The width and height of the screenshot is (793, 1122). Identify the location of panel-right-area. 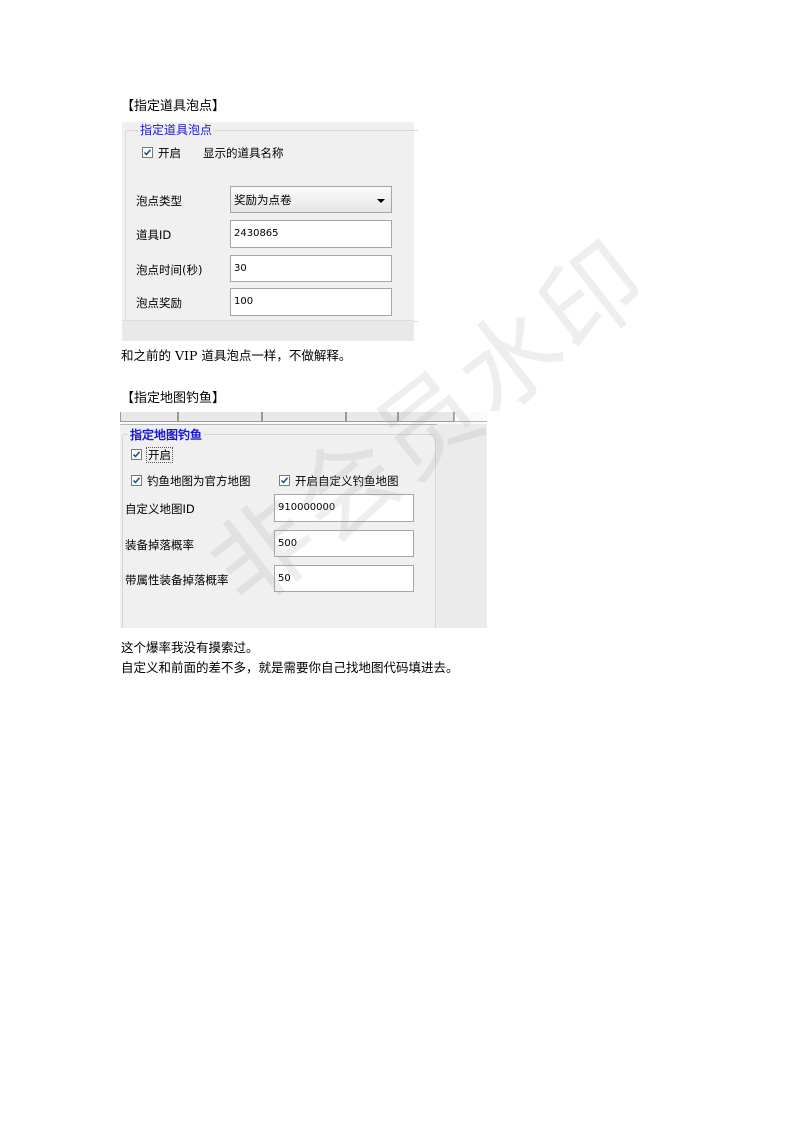
(462, 526).